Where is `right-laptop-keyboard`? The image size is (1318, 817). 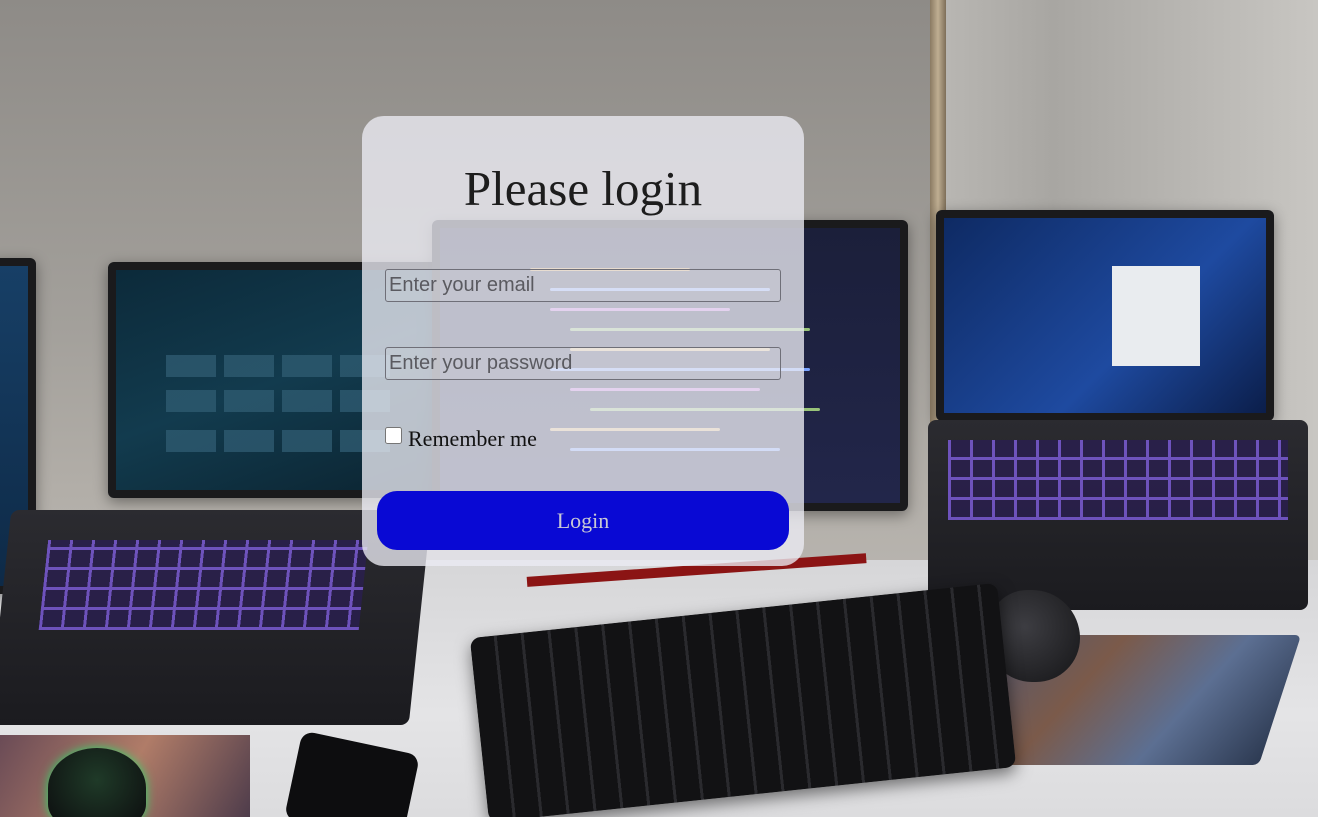 right-laptop-keyboard is located at coordinates (1118, 515).